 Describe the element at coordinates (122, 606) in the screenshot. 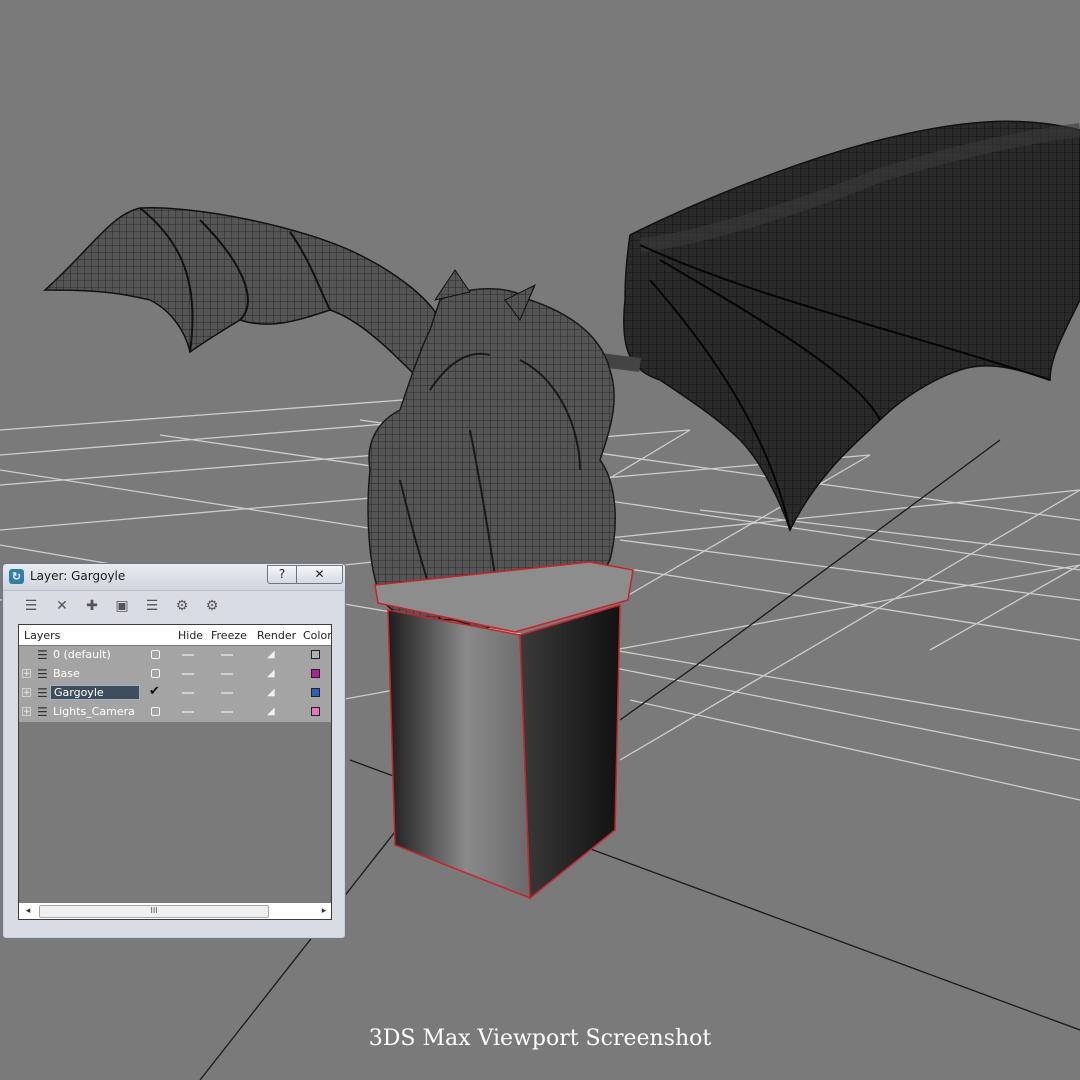

I see `select-objects-icon: ▣` at that location.